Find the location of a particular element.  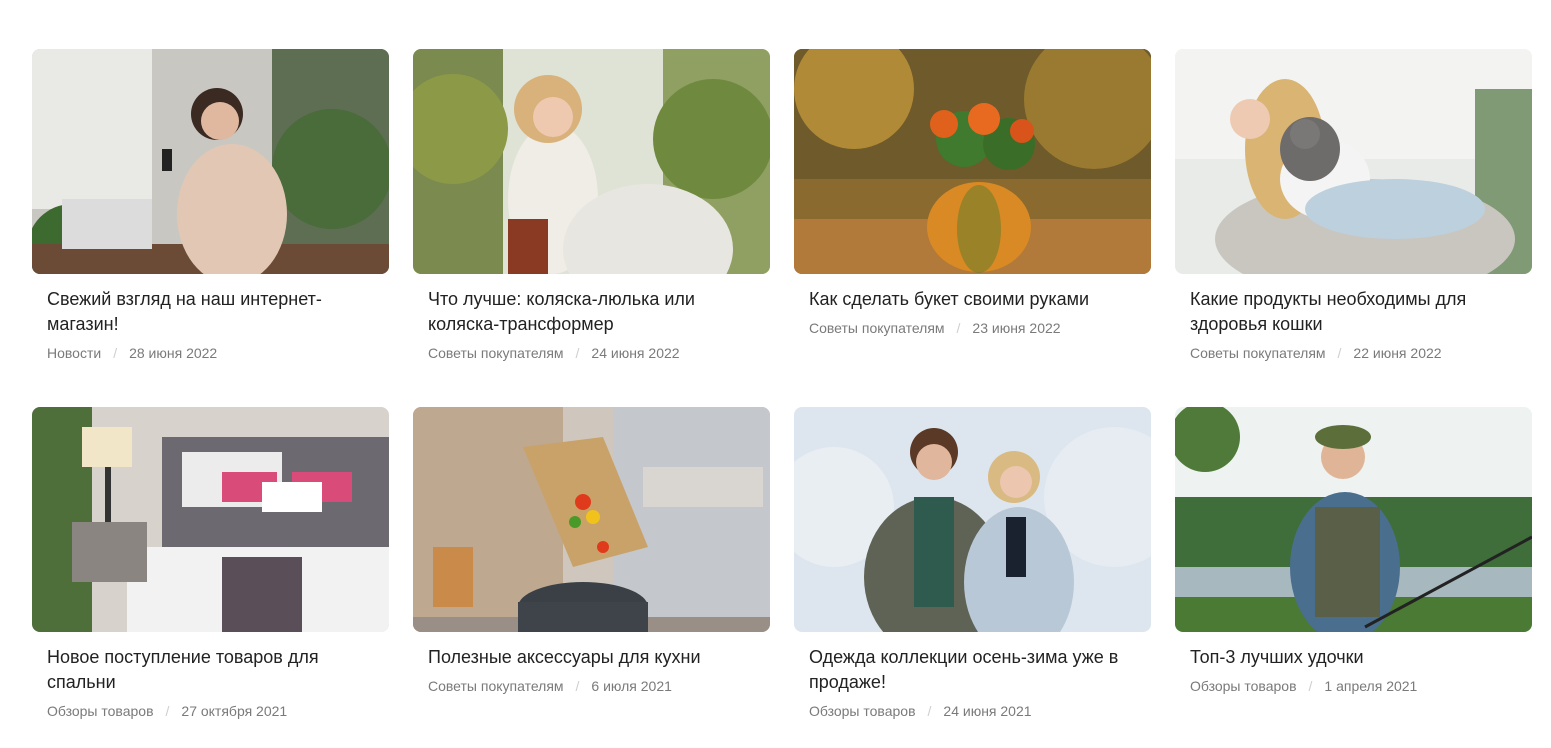

article-meta: Советы покупателям / 22 июня 2022 is located at coordinates (1353, 353).